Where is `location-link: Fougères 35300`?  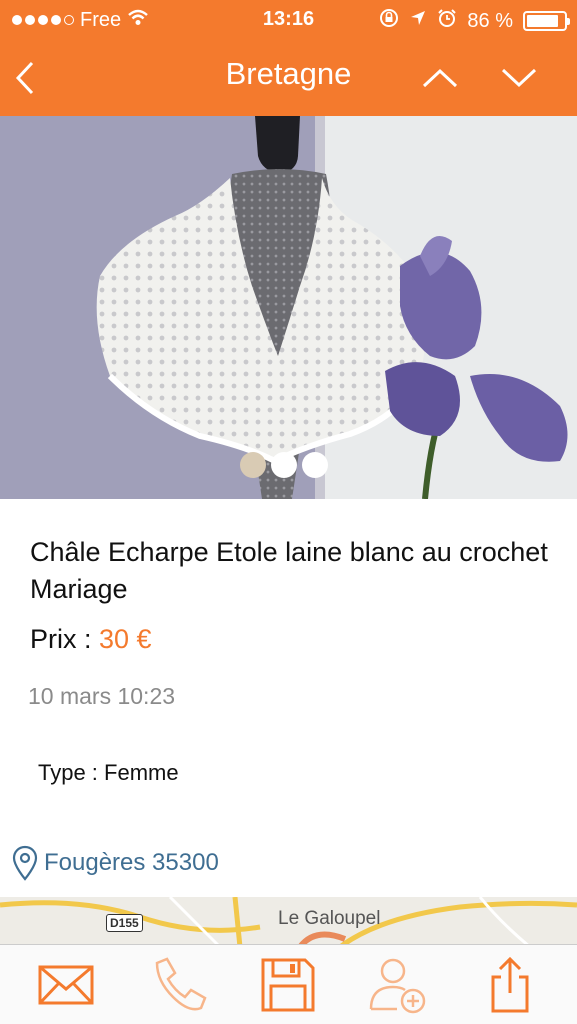
location-link: Fougères 35300 is located at coordinates (115, 863).